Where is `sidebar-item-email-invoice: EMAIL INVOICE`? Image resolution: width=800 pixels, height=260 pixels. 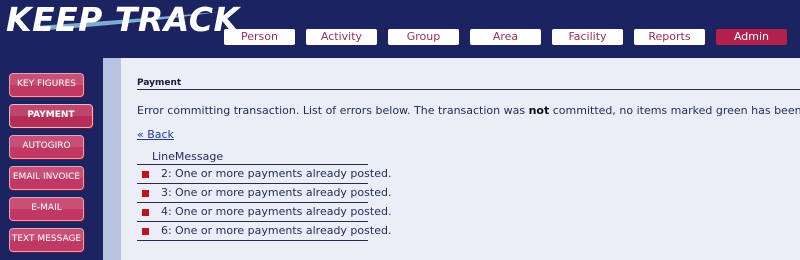
sidebar-item-email-invoice: EMAIL INVOICE is located at coordinates (46, 178).